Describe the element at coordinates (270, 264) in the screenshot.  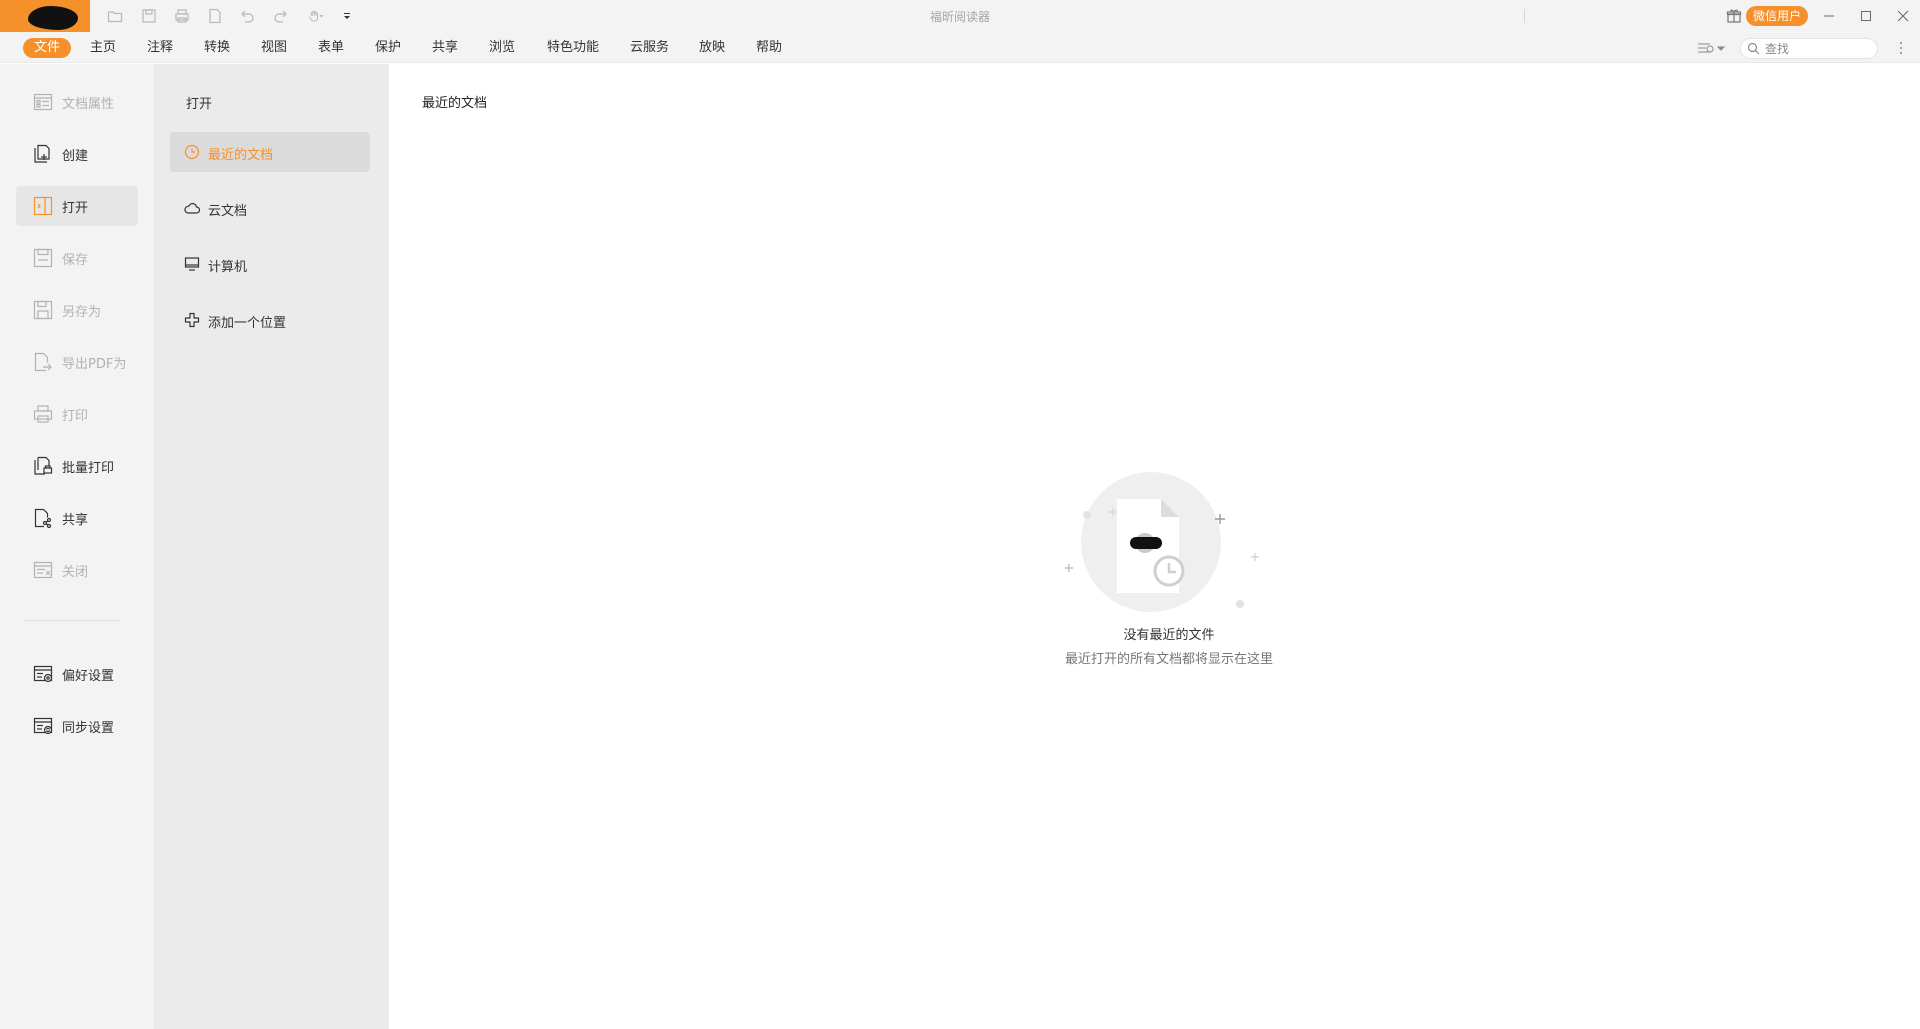
I see `location-computer: 计算机` at that location.